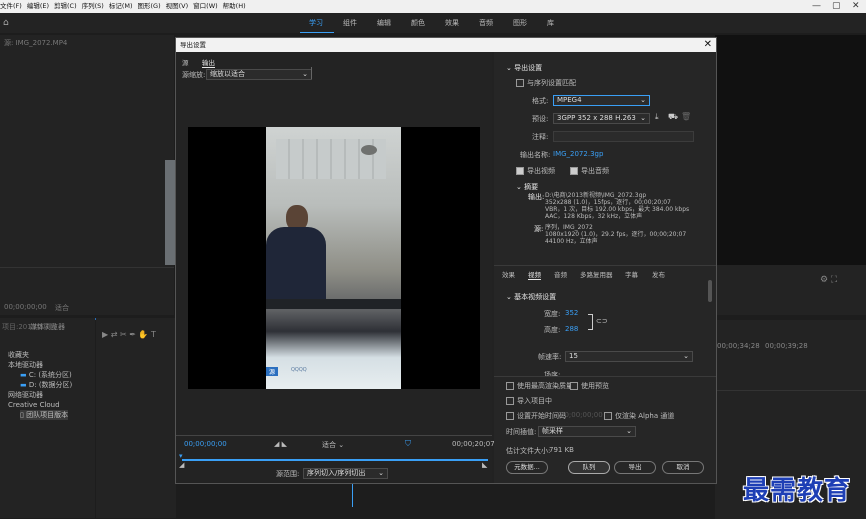 The image size is (866, 519). What do you see at coordinates (629, 356) in the screenshot?
I see `frame-rate-select: 15 ⌄` at bounding box center [629, 356].